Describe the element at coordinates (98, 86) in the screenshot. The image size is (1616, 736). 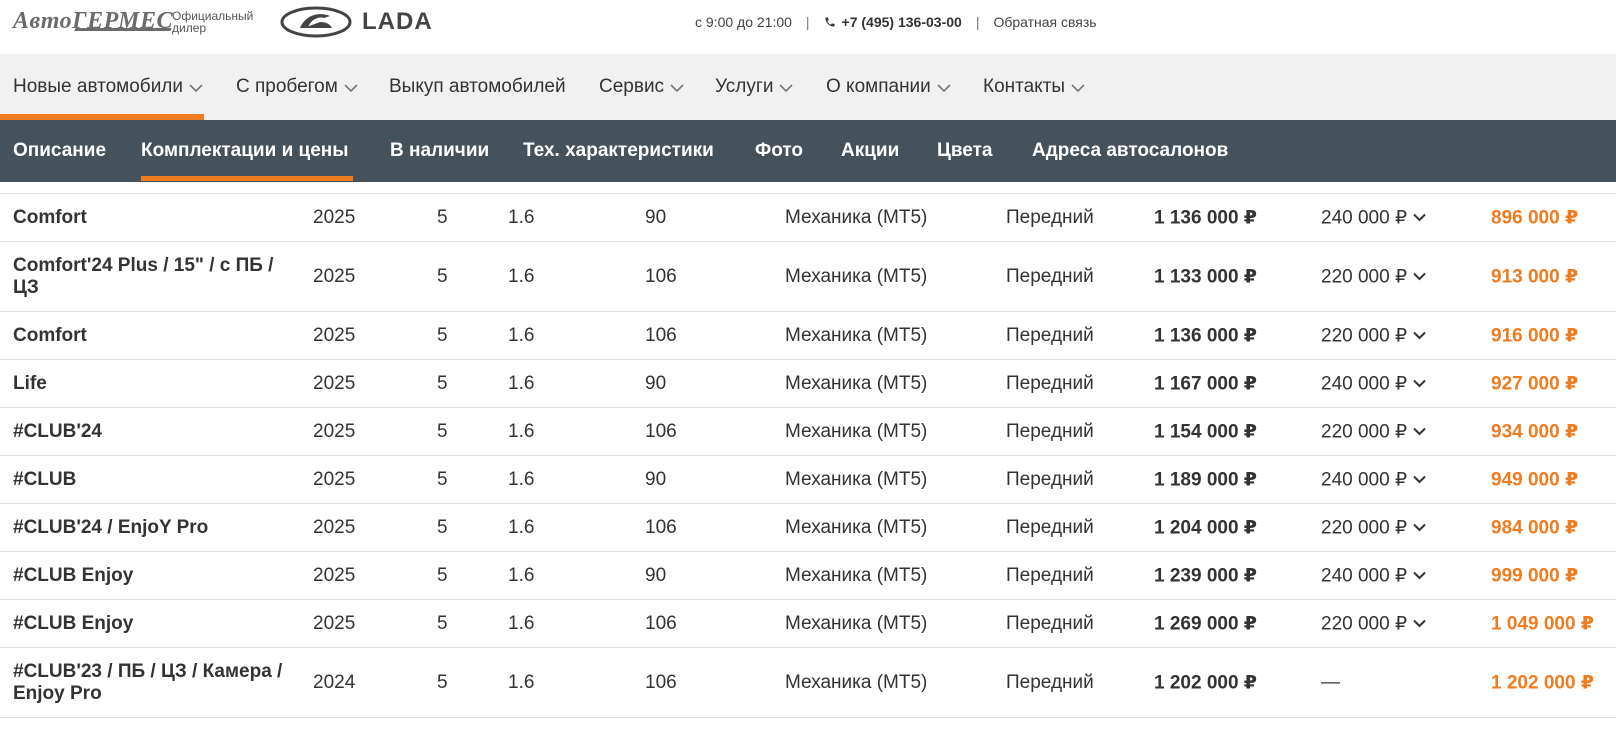
I see `nav-label: Новые автомобили` at that location.